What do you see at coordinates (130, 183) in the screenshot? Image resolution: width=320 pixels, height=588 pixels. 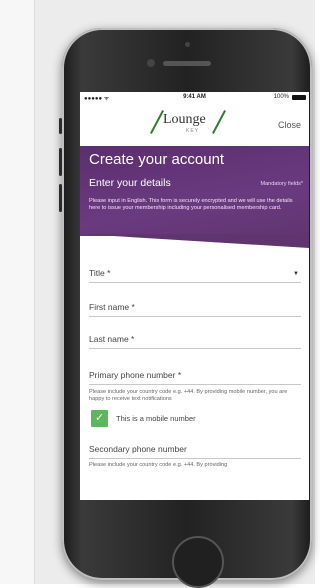 I see `section-subtitle: Enter your details` at bounding box center [130, 183].